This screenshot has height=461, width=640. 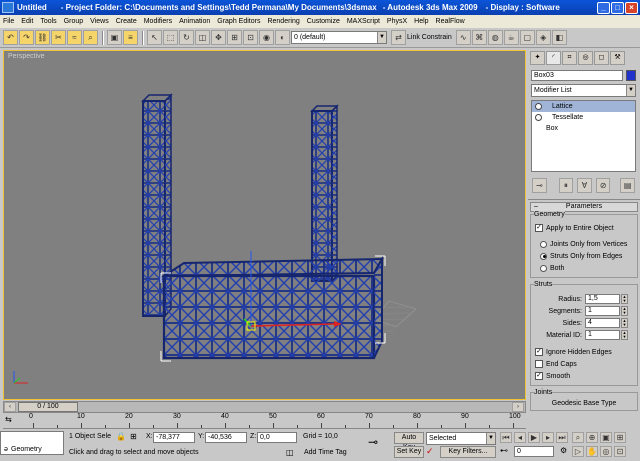 What do you see at coordinates (32, 443) in the screenshot?
I see `maxscript-listener: ə Geometry` at bounding box center [32, 443].